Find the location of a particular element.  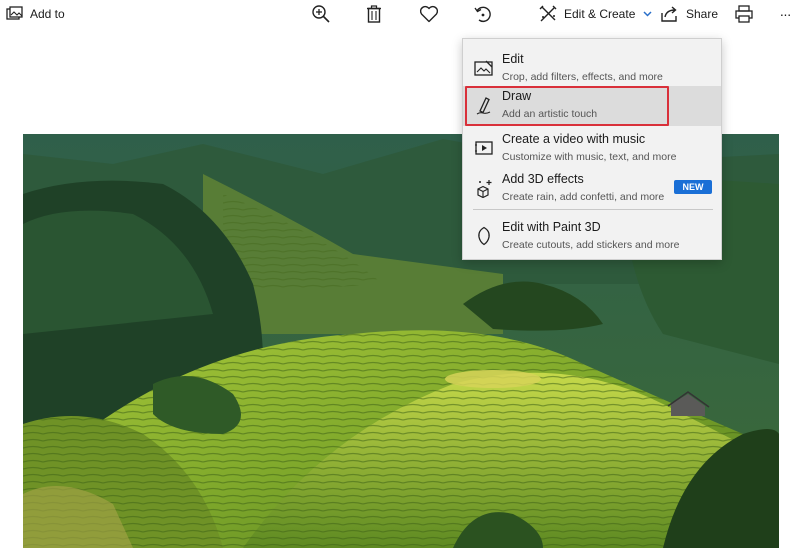

chevron-down-icon is located at coordinates (647, 14).